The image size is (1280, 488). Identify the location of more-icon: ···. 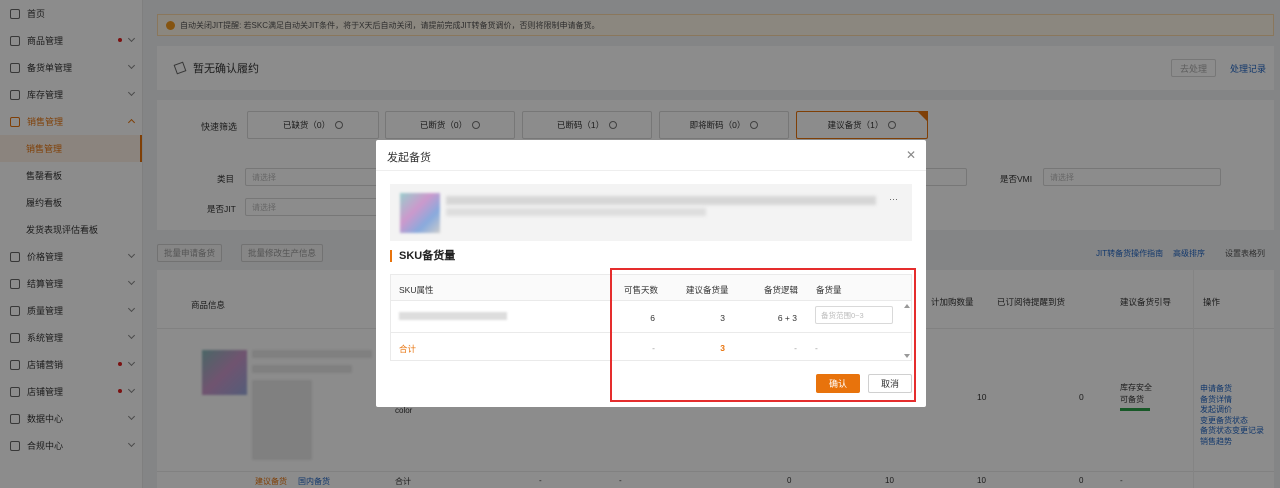
(893, 199).